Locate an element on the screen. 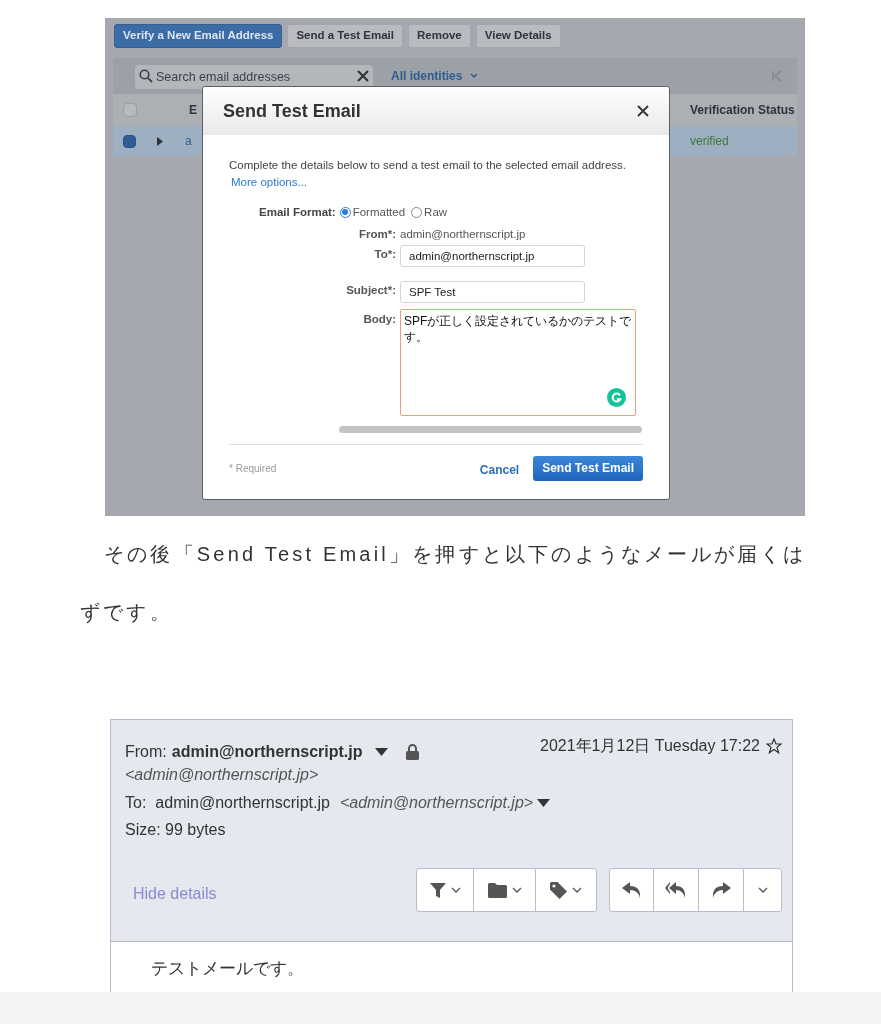 The width and height of the screenshot is (881, 1024). toolbar-button: Verify a New Email Address is located at coordinates (198, 36).